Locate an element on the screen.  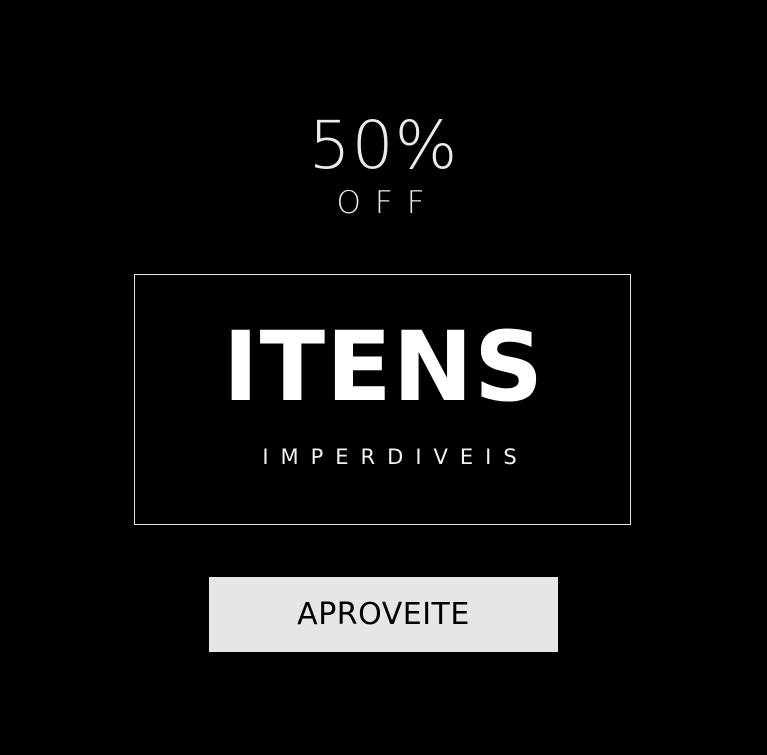
promo-subtitle: IMPERDIVEIS is located at coordinates (395, 457).